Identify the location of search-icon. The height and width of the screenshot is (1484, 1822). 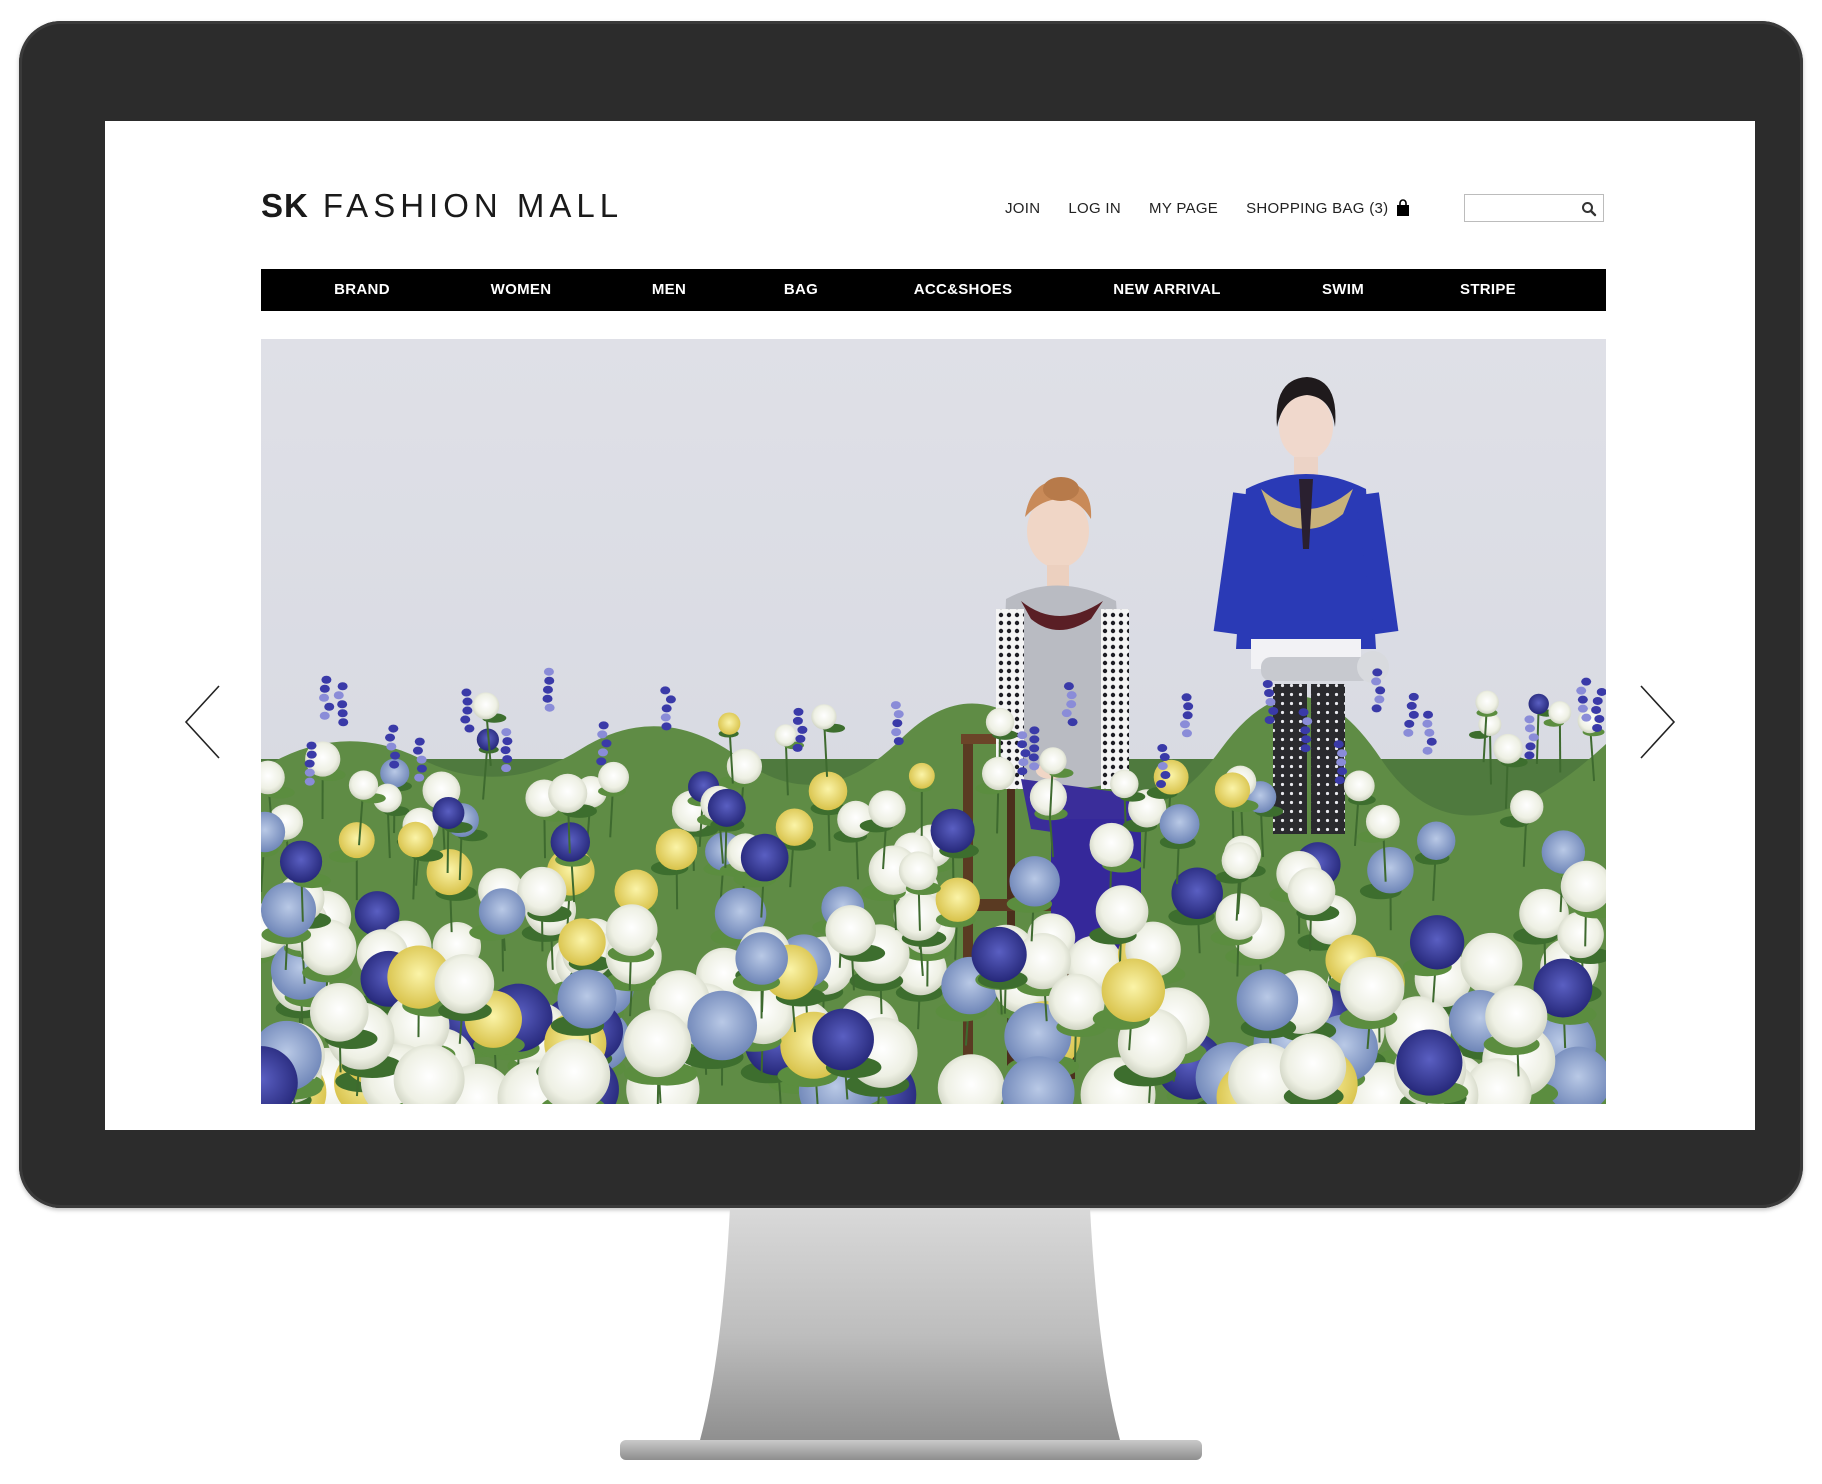
(1589, 209).